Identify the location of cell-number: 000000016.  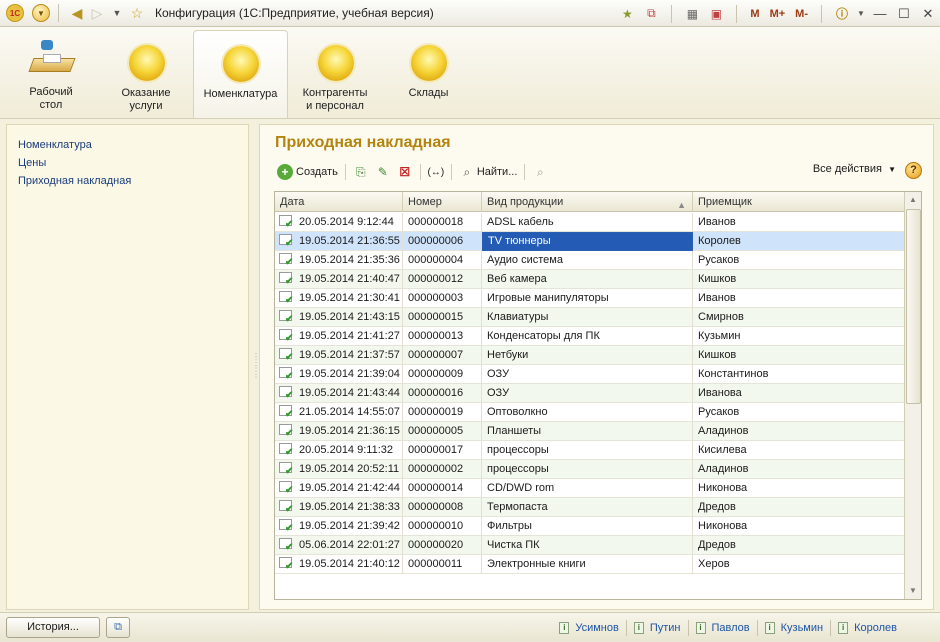
(442, 393).